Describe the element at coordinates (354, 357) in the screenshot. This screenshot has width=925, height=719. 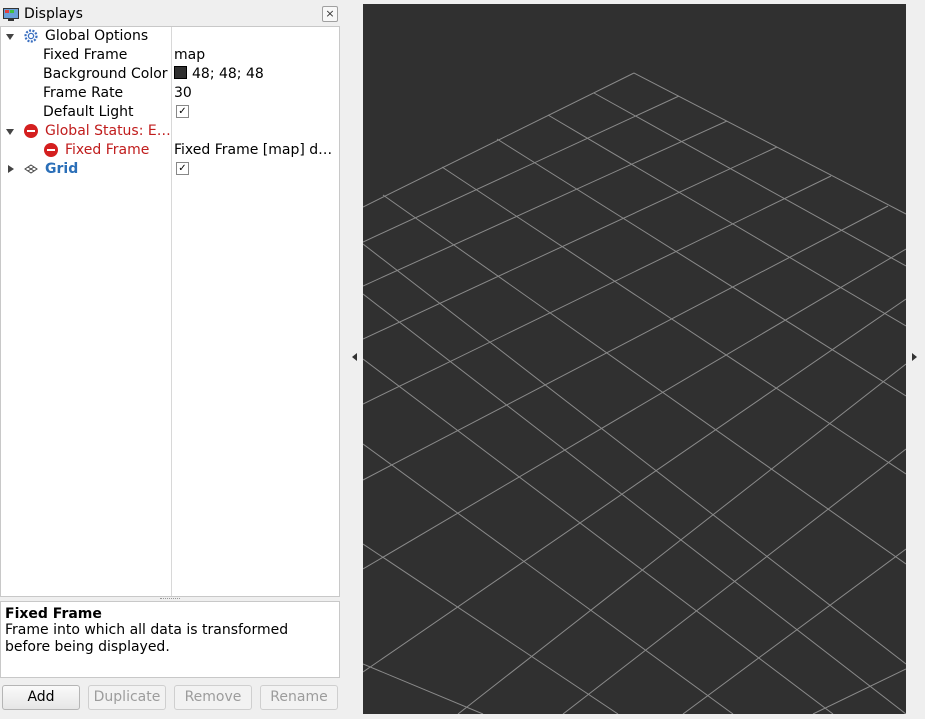
I see `collapse-left-icon` at that location.